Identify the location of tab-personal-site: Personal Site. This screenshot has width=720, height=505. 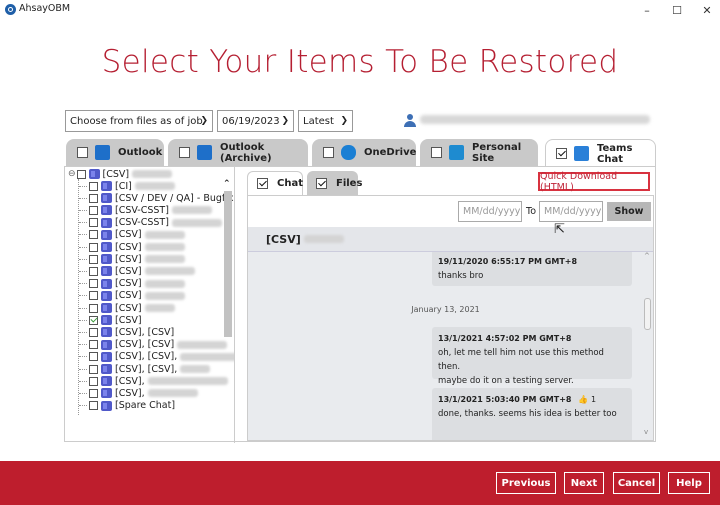
(479, 152).